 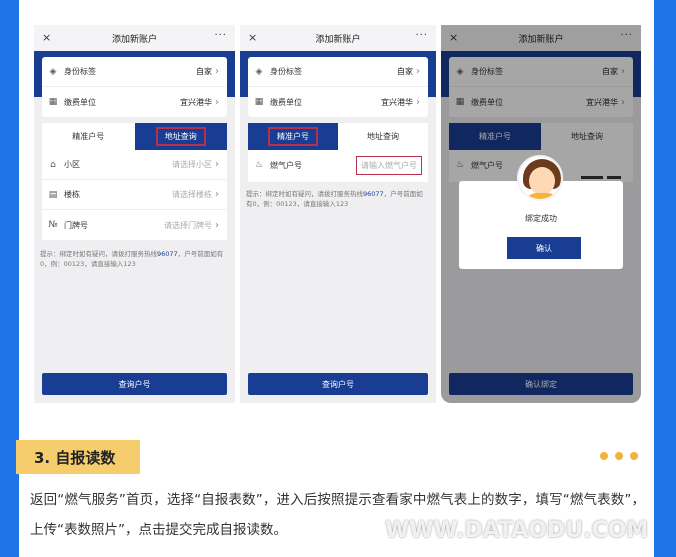 I want to click on gas-account-field: ♨ 燃气户号 请输入燃气户号, so click(x=338, y=166).